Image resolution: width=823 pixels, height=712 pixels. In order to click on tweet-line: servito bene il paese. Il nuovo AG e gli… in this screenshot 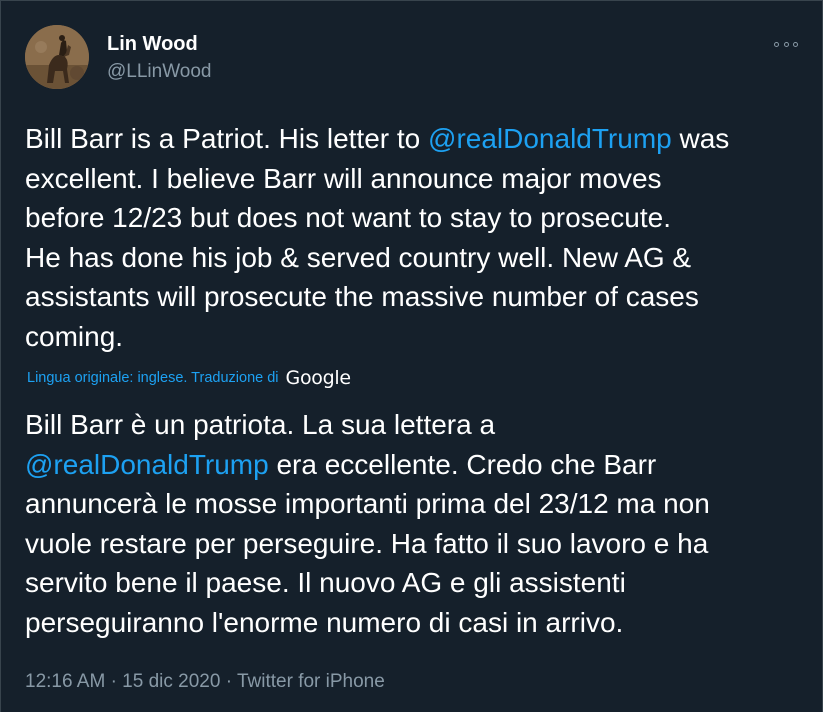, I will do `click(325, 582)`.